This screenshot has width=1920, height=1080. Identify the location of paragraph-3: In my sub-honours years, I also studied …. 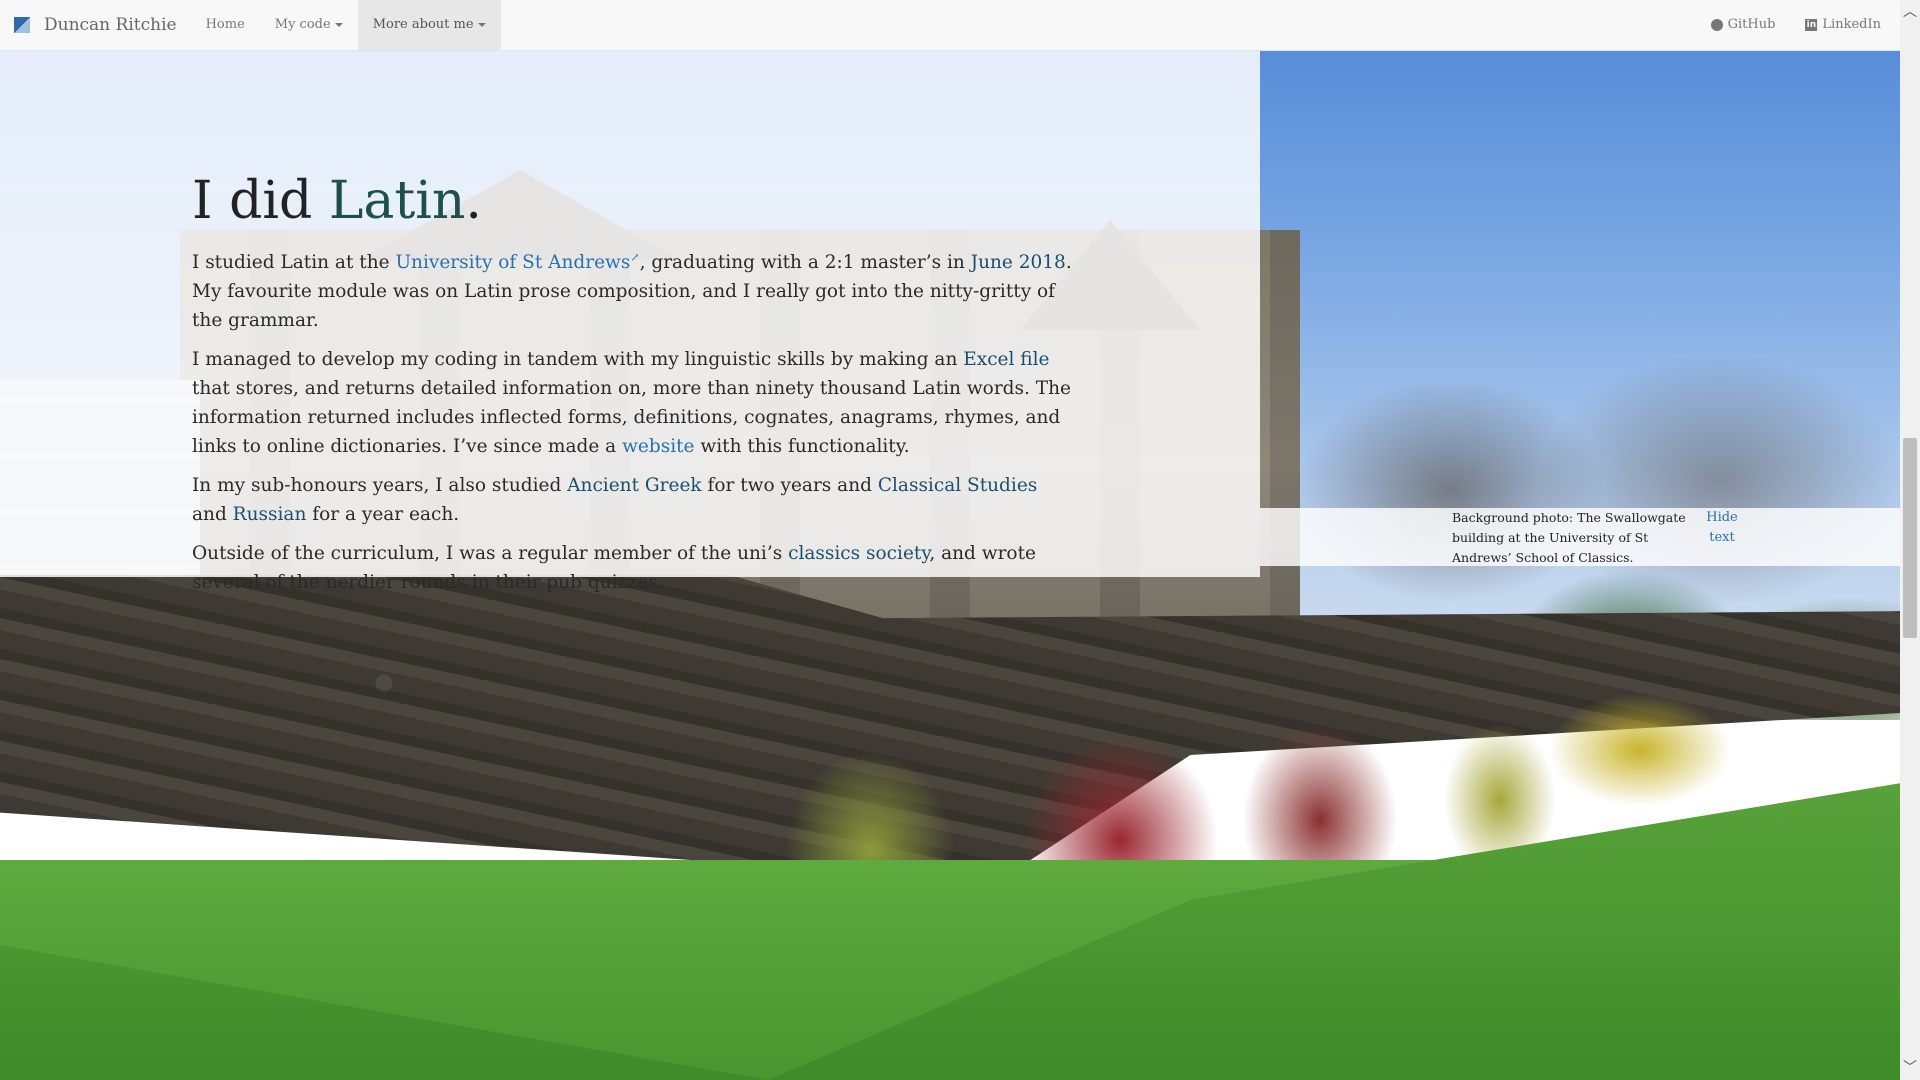
(632, 500).